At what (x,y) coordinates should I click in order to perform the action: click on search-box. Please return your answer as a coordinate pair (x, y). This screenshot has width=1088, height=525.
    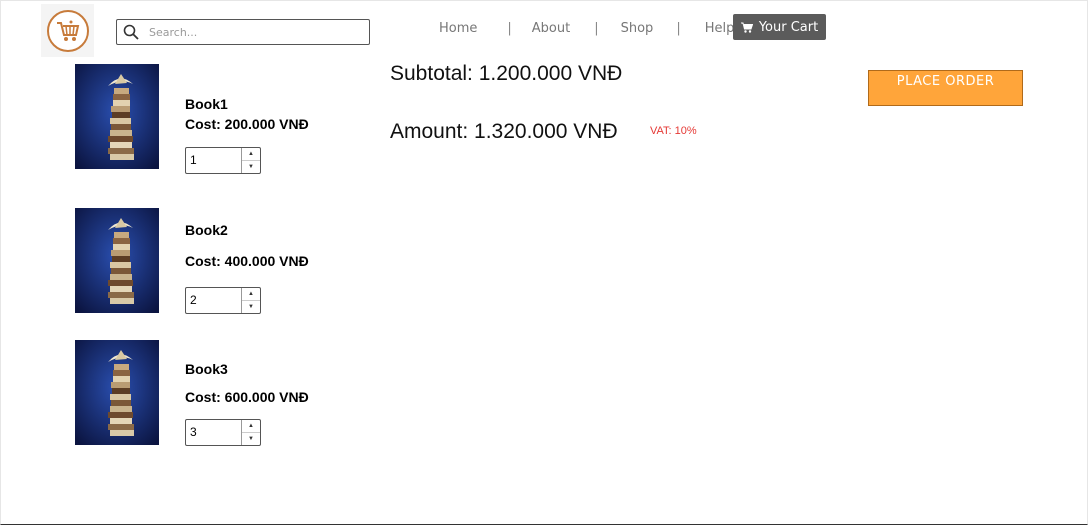
    Looking at the image, I should click on (243, 32).